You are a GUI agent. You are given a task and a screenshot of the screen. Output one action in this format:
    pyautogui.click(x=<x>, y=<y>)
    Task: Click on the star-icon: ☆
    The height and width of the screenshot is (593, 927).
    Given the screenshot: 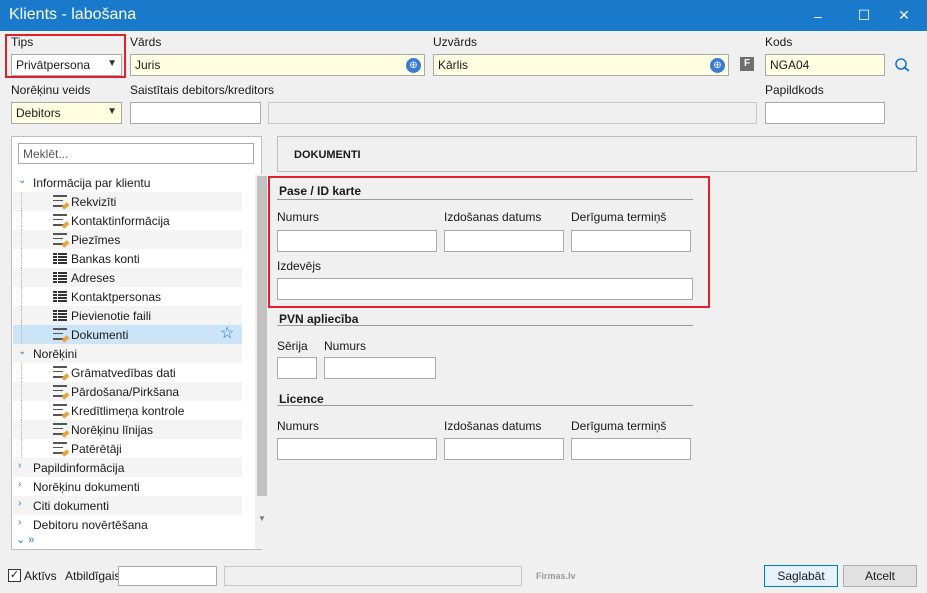 What is the action you would take?
    pyautogui.click(x=227, y=334)
    